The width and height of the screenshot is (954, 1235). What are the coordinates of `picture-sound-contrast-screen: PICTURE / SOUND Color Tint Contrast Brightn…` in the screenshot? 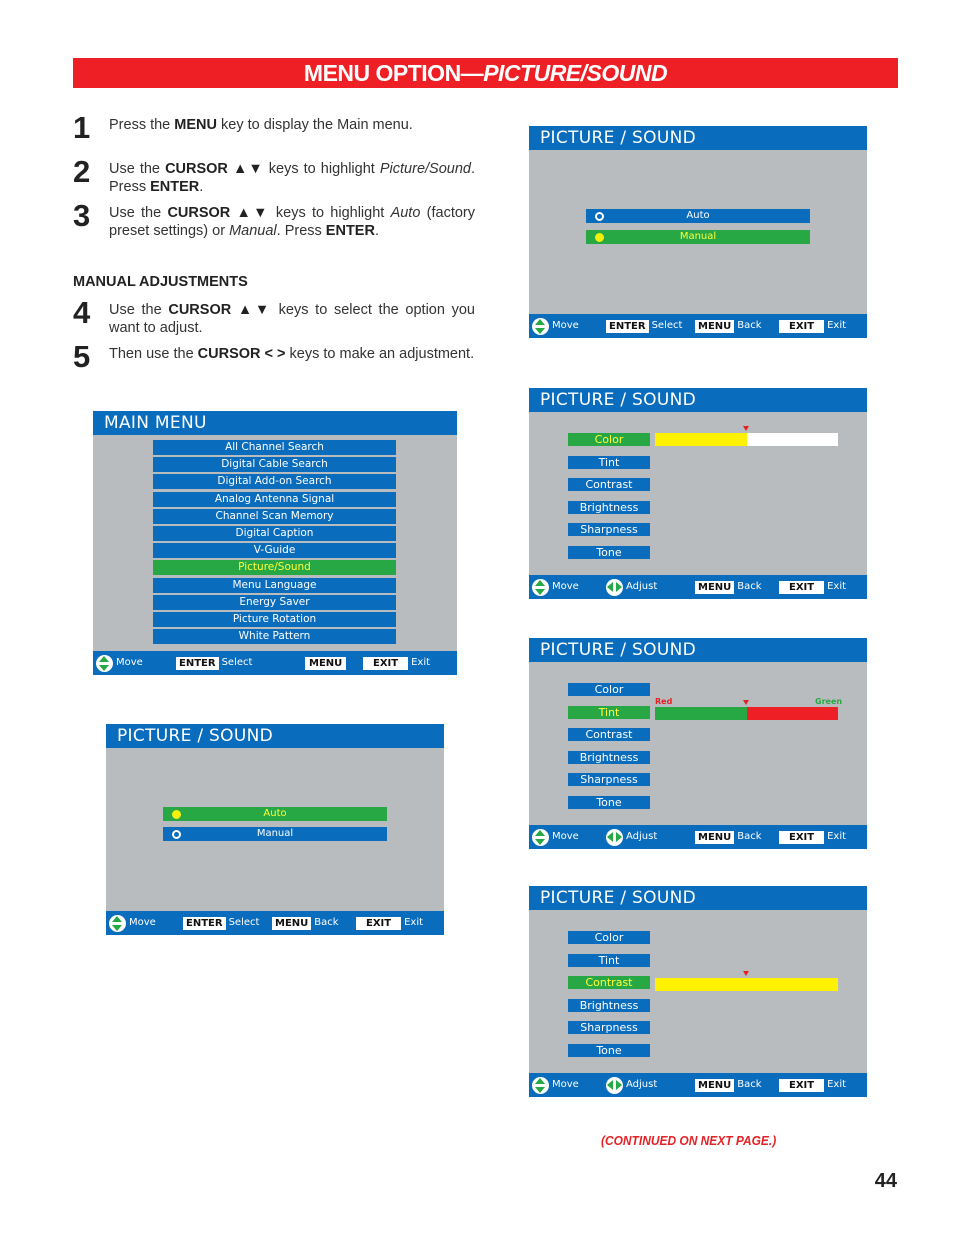 It's located at (698, 991).